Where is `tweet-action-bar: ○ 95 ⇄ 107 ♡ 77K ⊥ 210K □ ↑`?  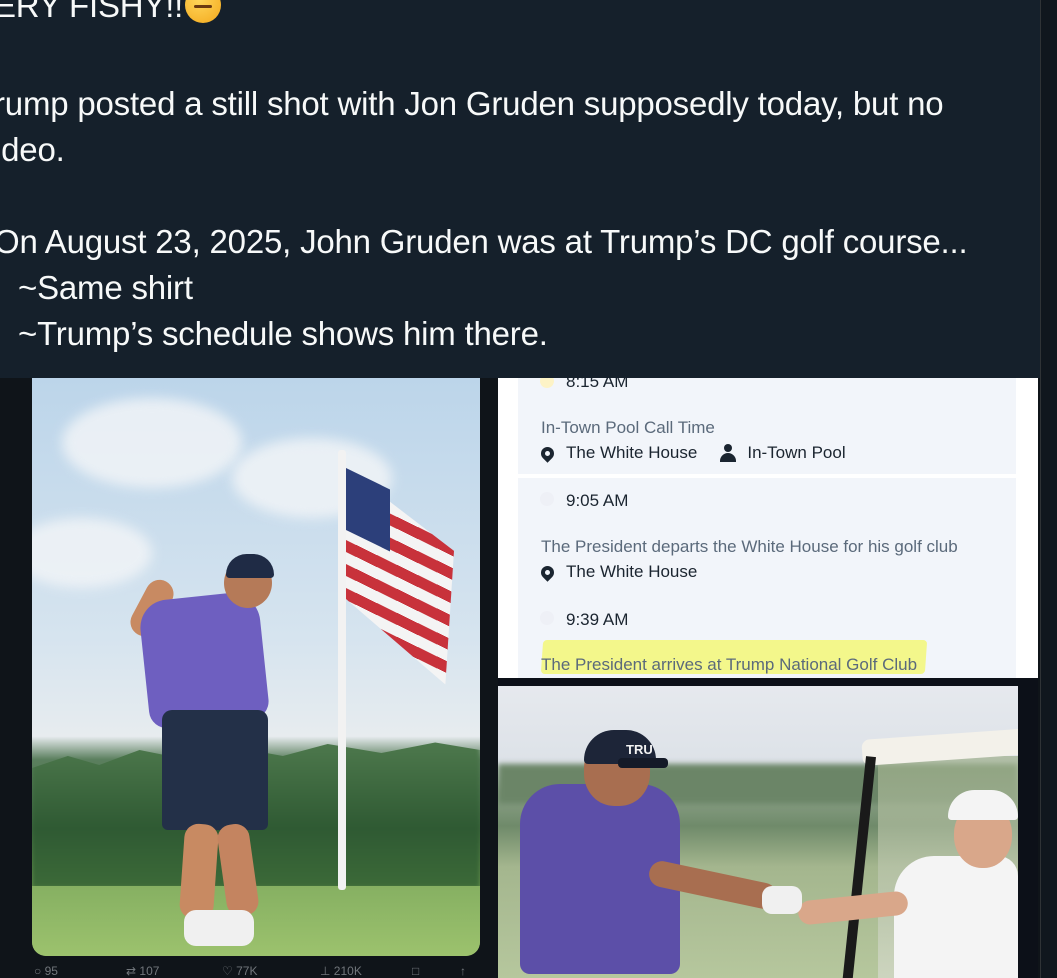
tweet-action-bar: ○ 95 ⇄ 107 ♡ 77K ⊥ 210K □ ↑ is located at coordinates (260, 971).